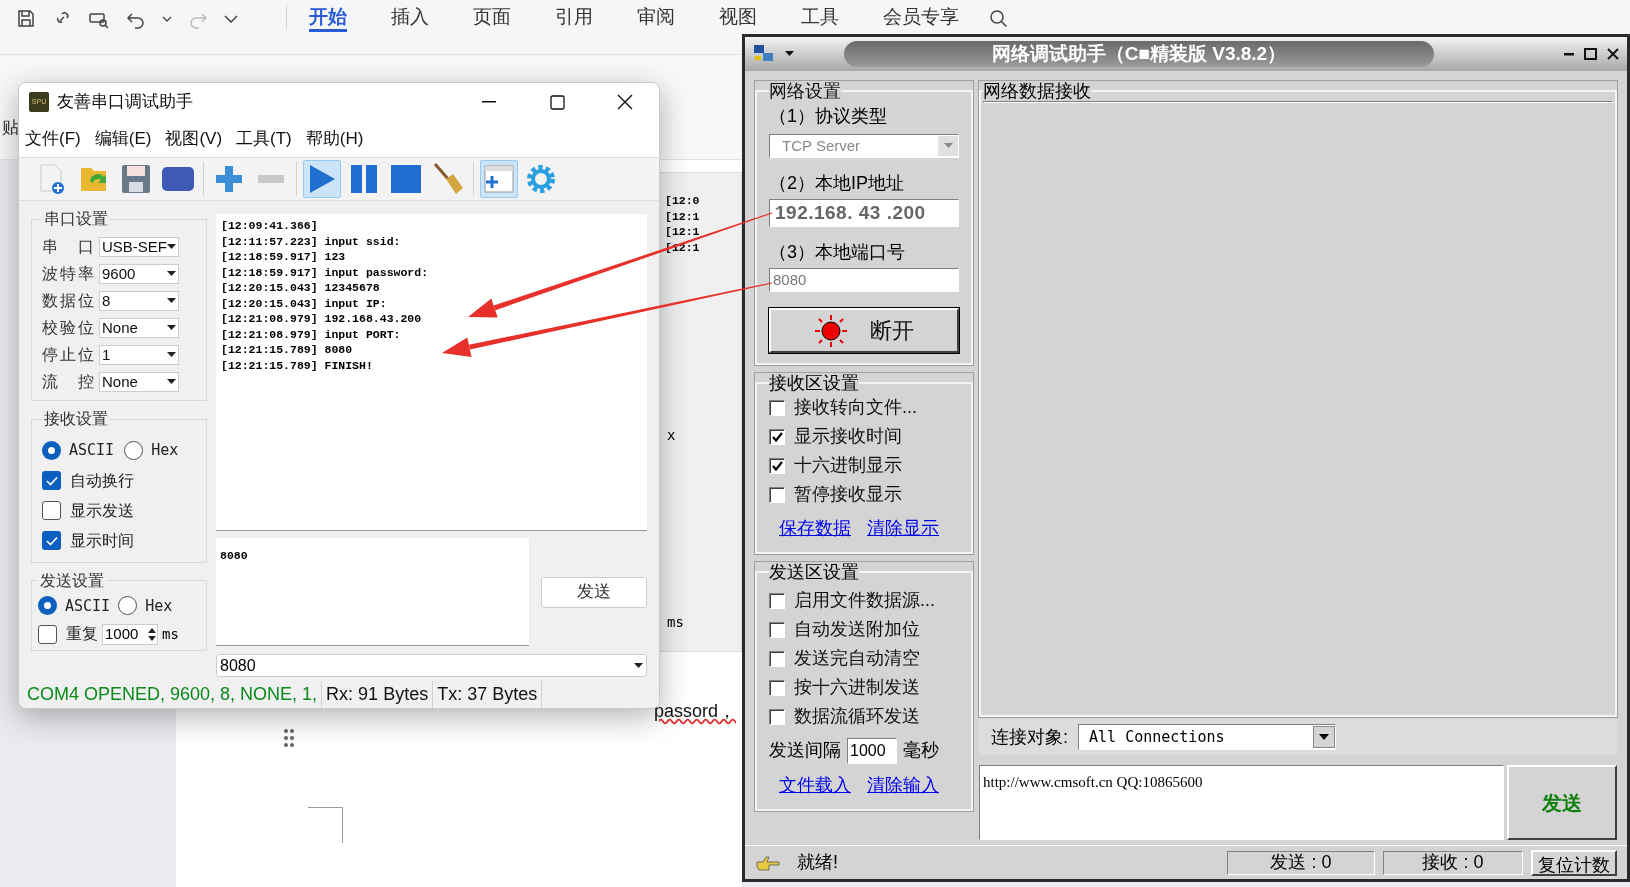  What do you see at coordinates (864, 330) in the screenshot?
I see `disconnect-button: 断开` at bounding box center [864, 330].